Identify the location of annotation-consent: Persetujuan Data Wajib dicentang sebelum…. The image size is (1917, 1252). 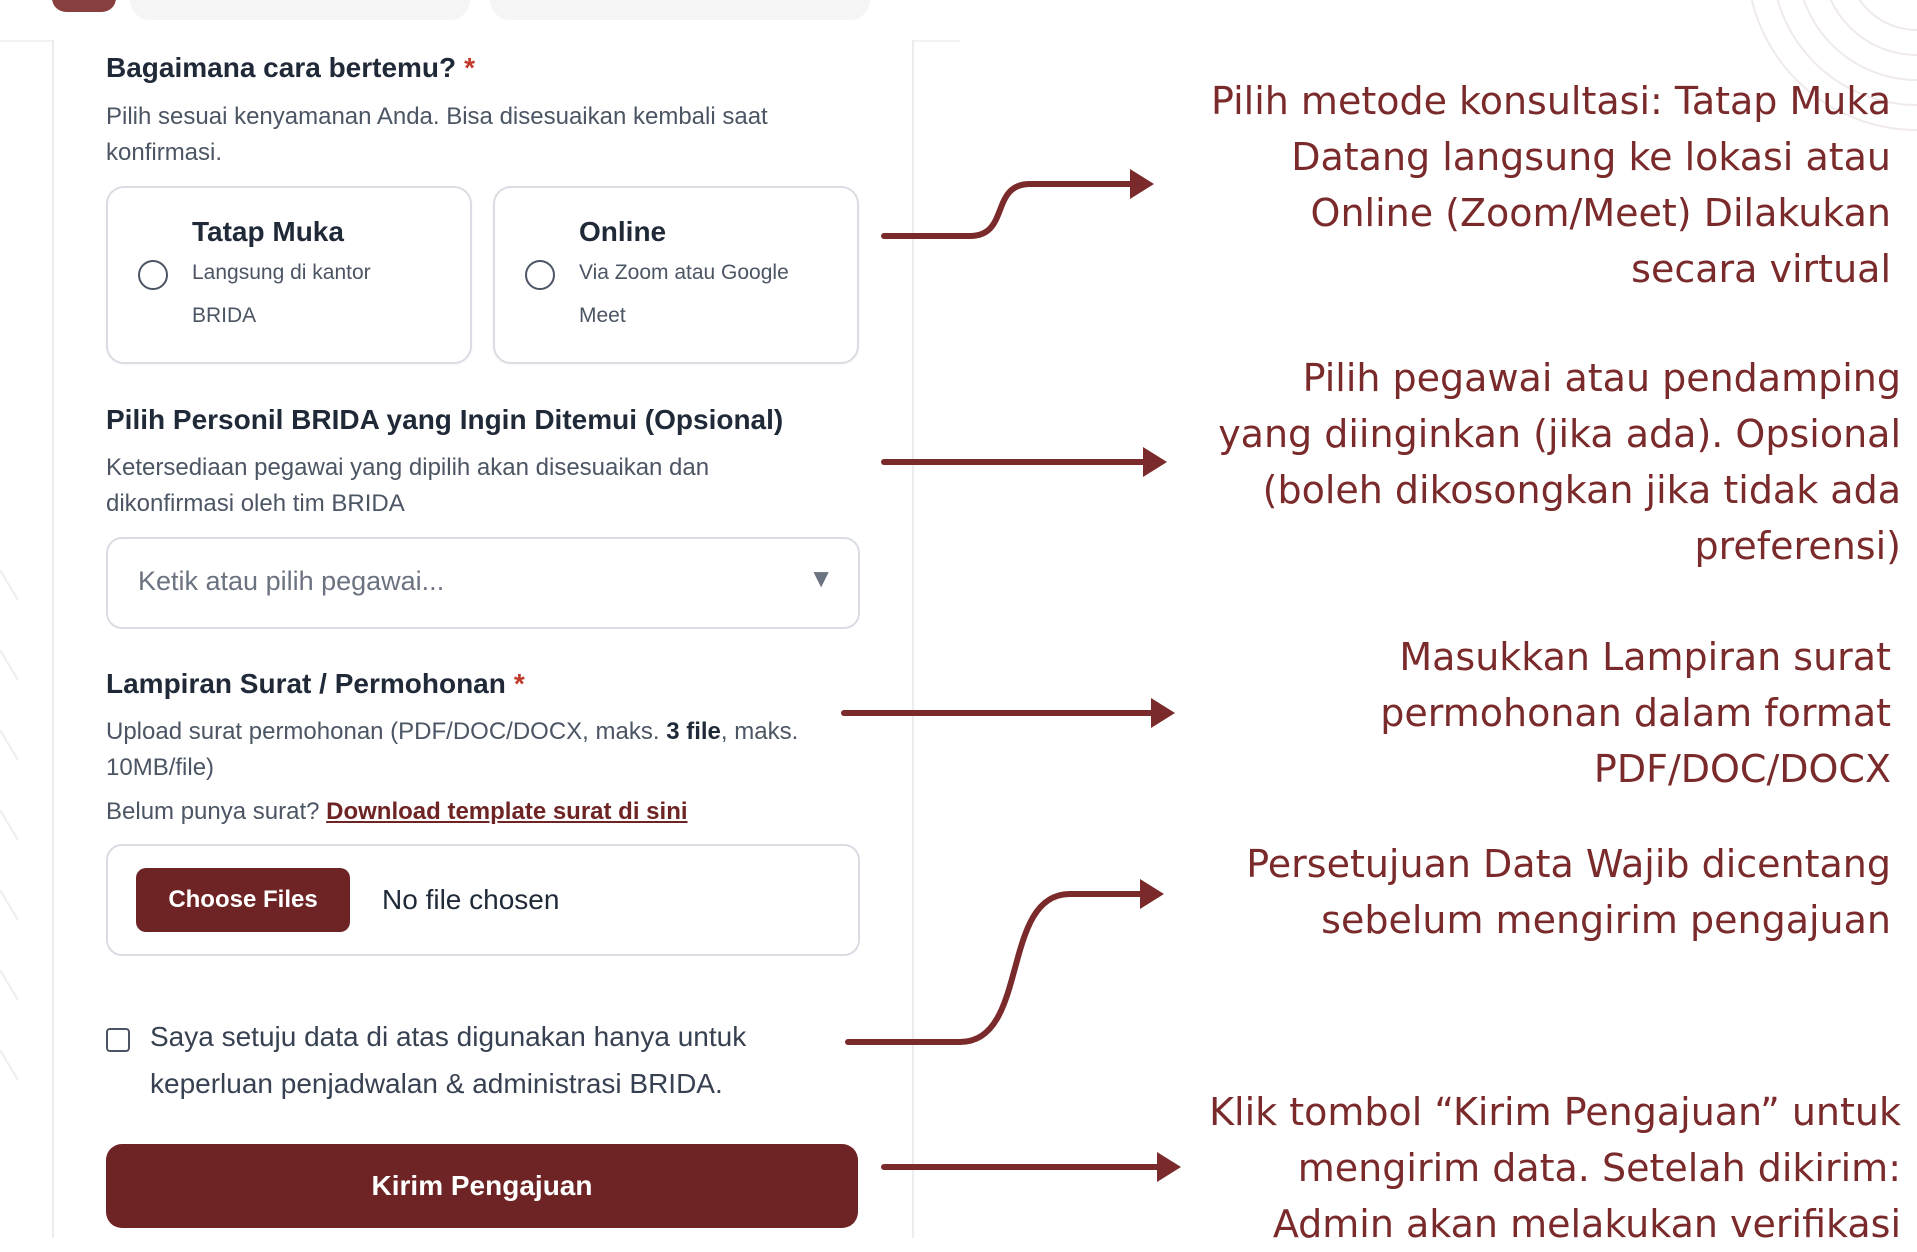
(1568, 892).